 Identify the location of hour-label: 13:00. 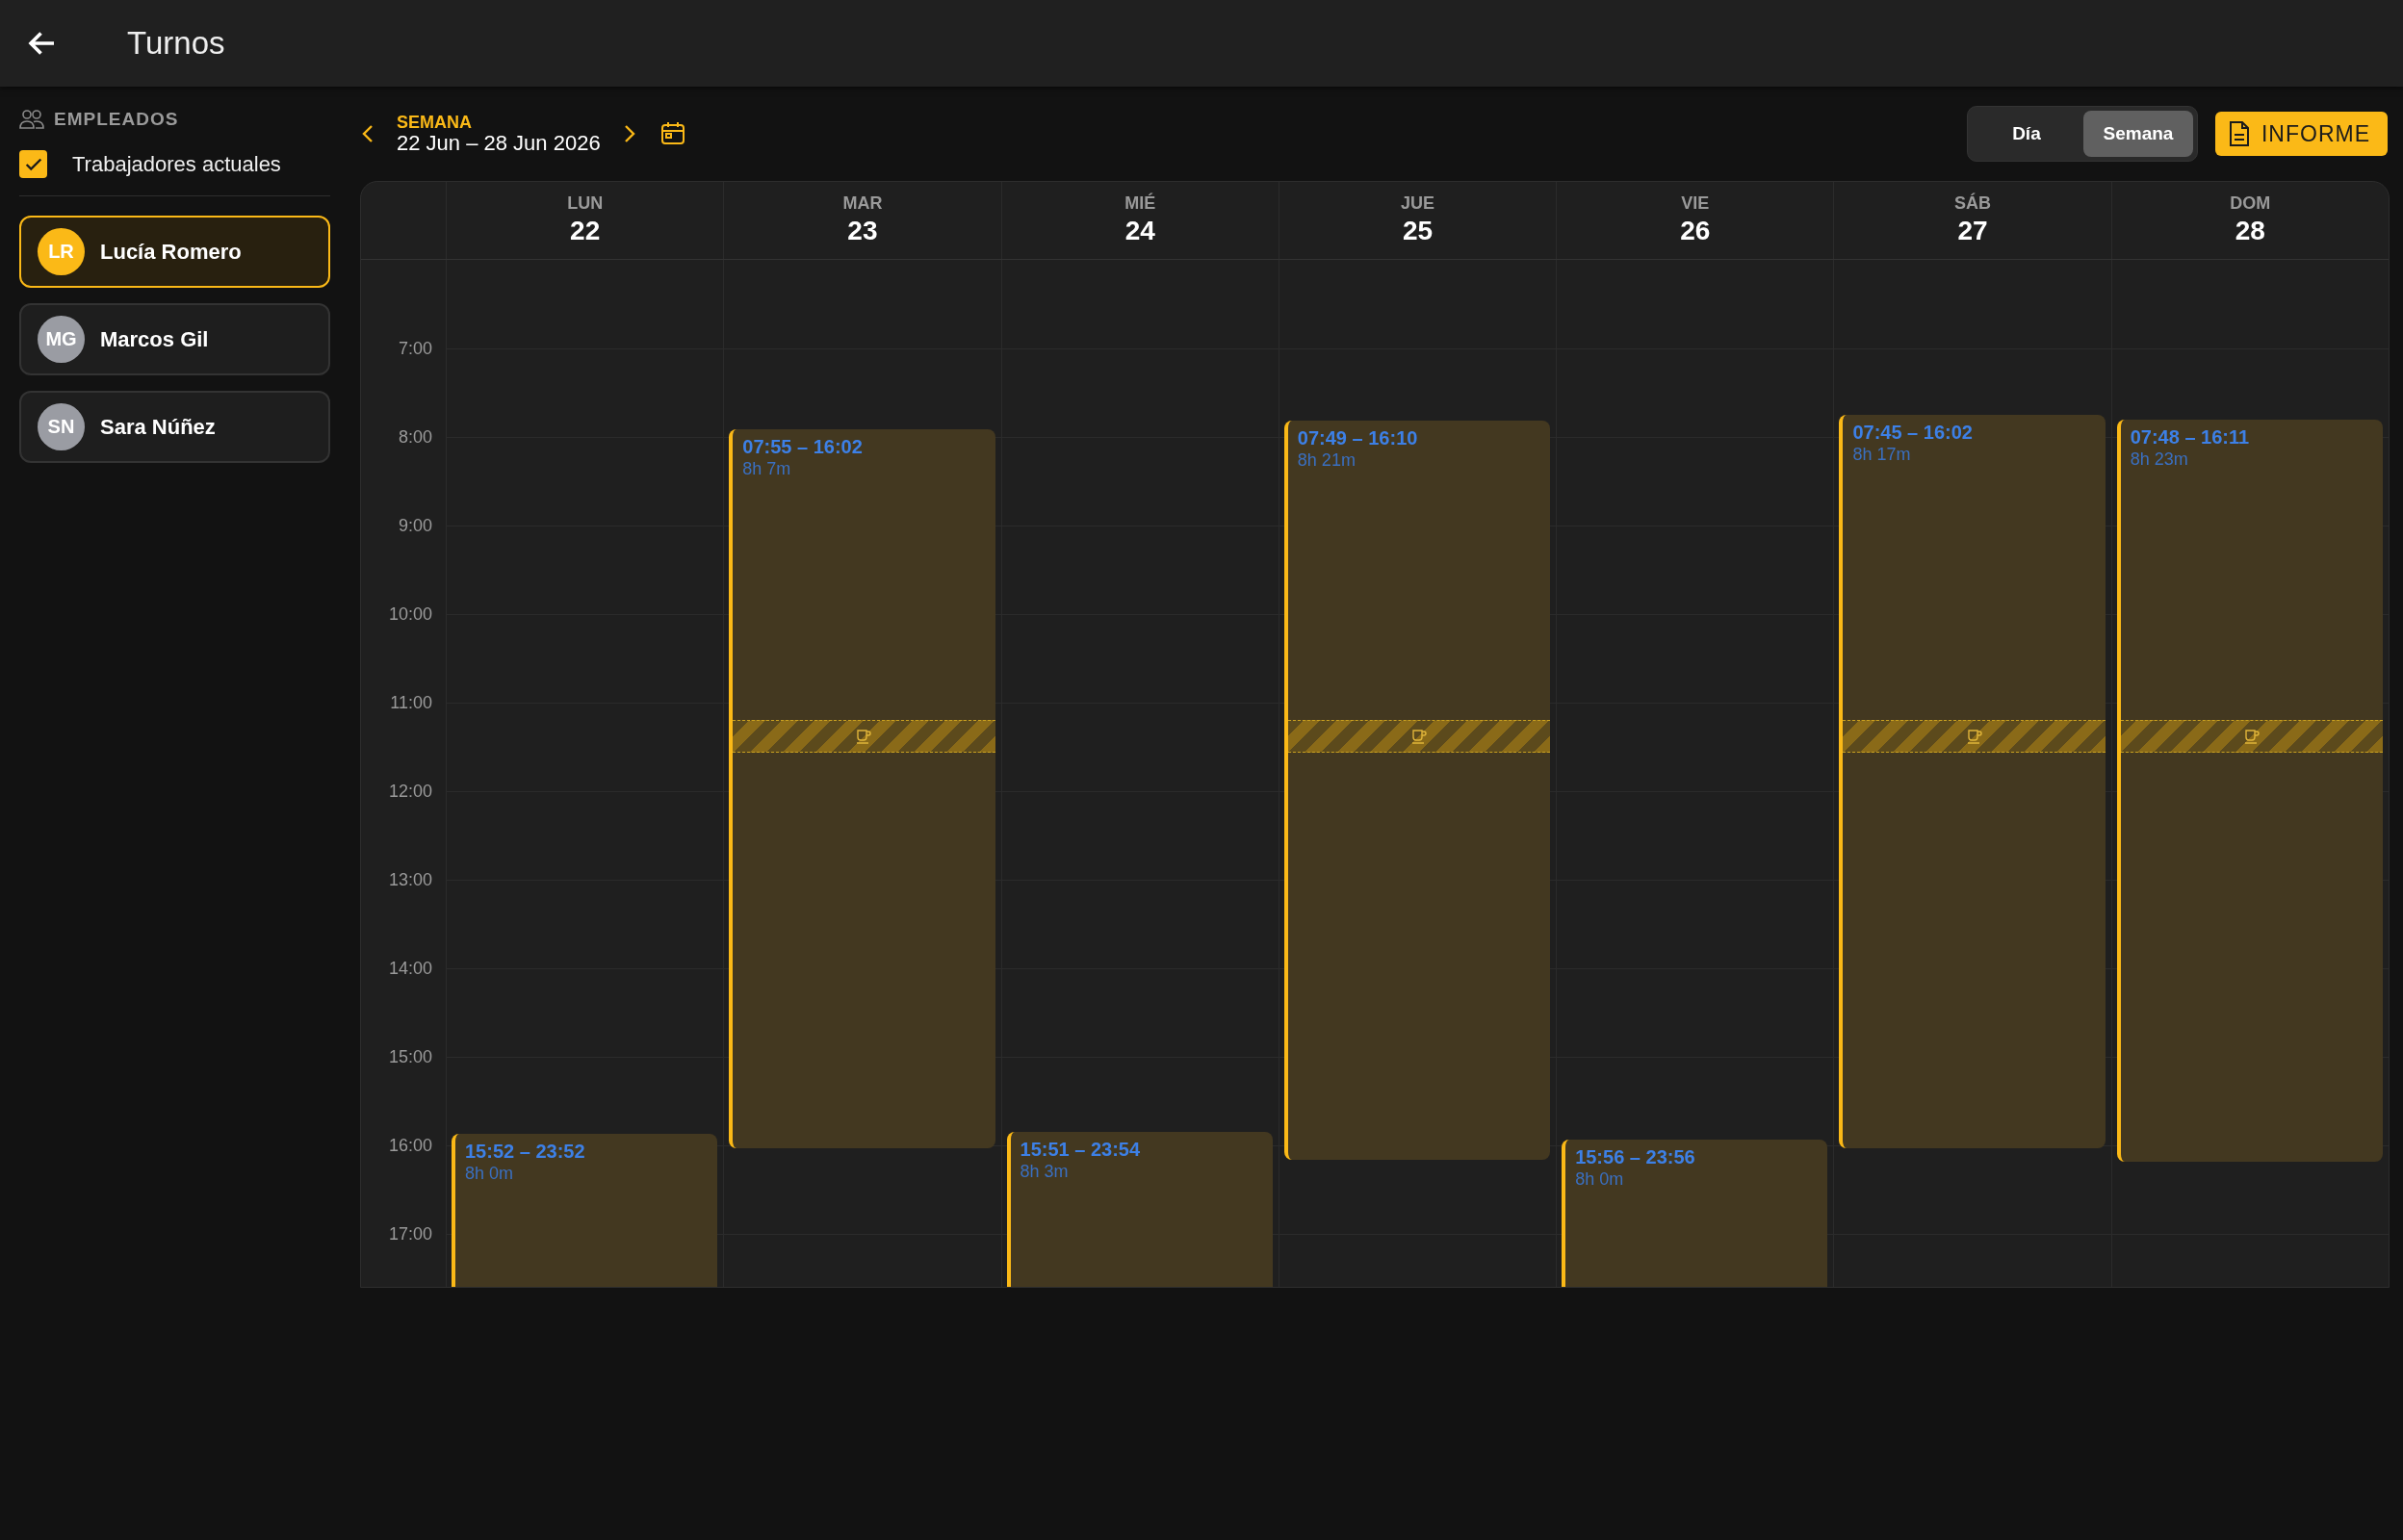
(410, 879).